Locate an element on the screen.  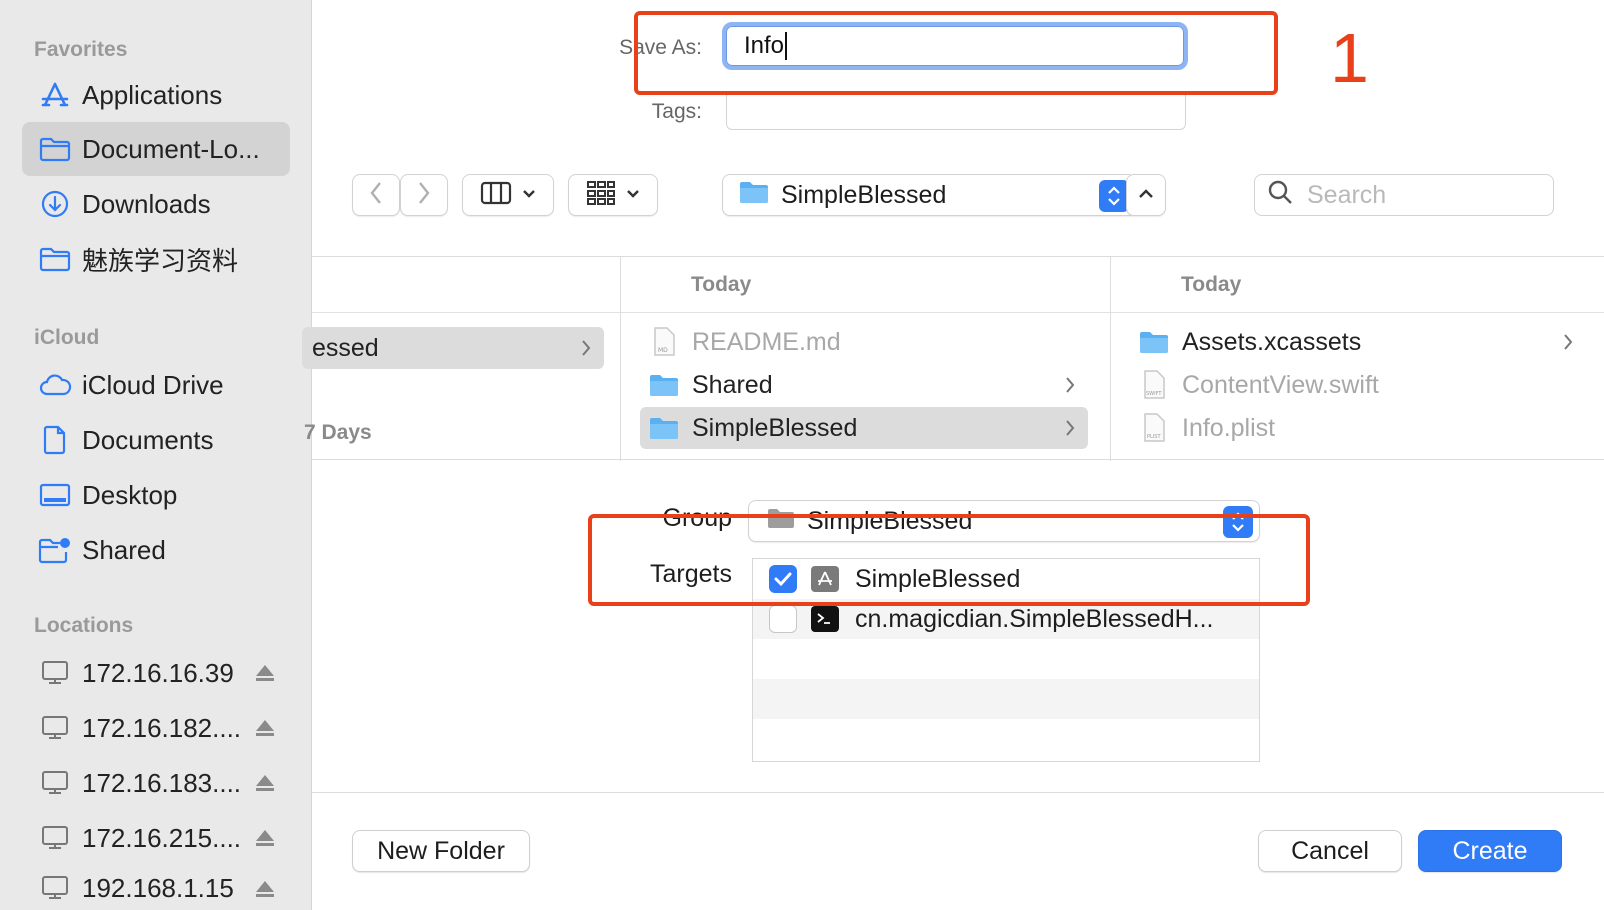
sidebar-item-location-5: 192.168.1.15 is located at coordinates (156, 888).